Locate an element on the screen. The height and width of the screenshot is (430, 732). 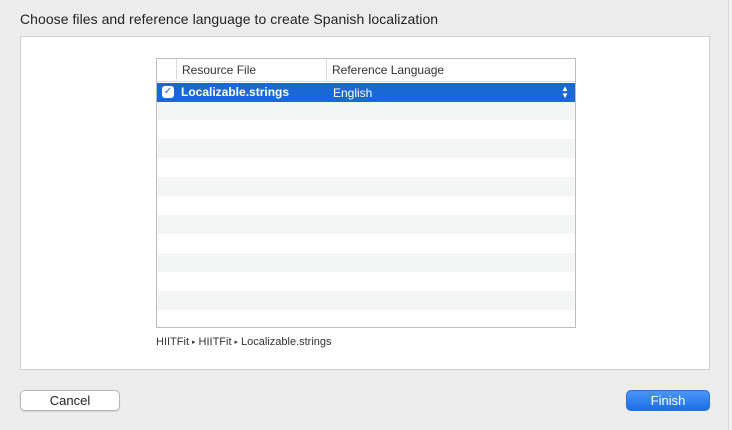
cancel-button: Cancel is located at coordinates (70, 400).